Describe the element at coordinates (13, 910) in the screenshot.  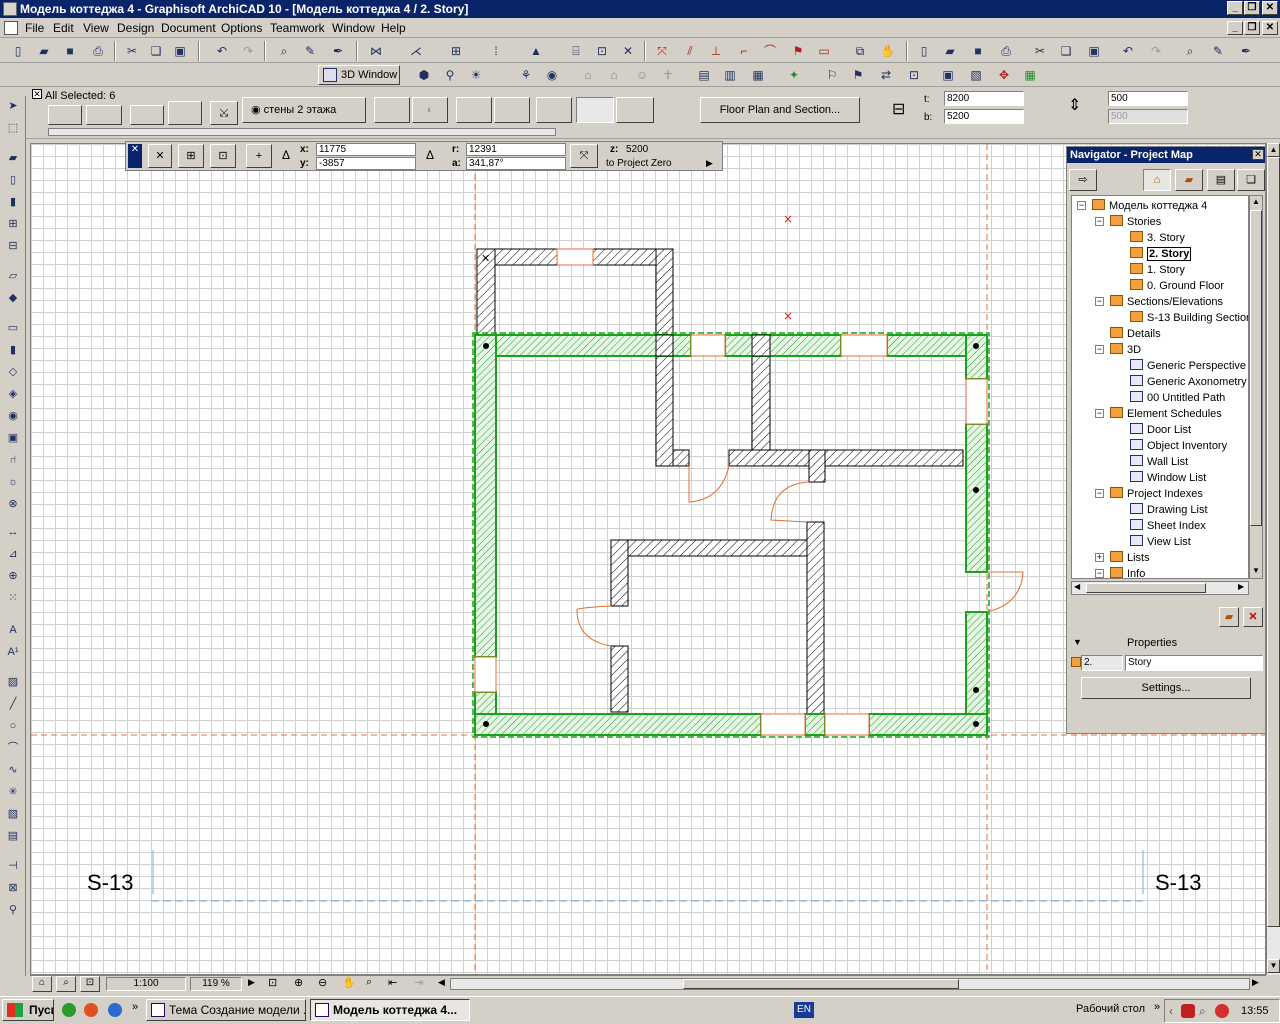
I see `camera-tool-icon: ⚲` at that location.